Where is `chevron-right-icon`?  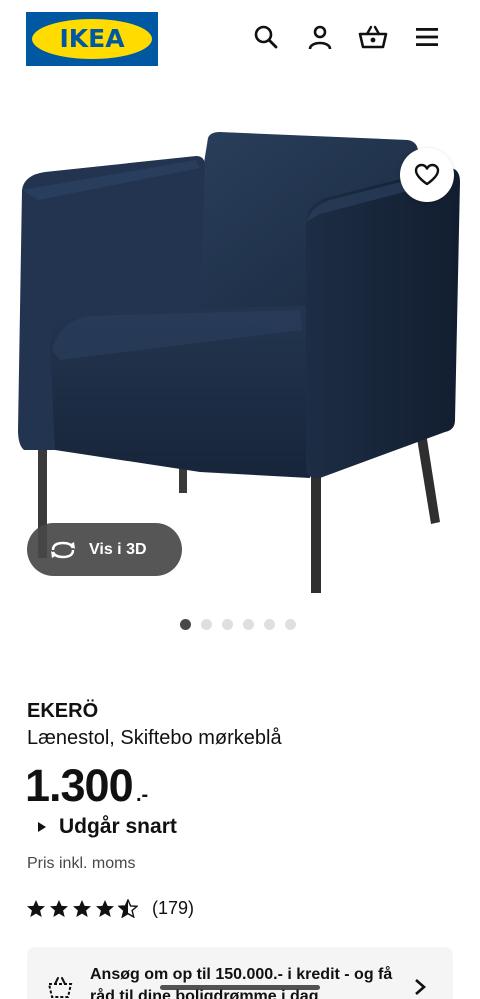 chevron-right-icon is located at coordinates (420, 987).